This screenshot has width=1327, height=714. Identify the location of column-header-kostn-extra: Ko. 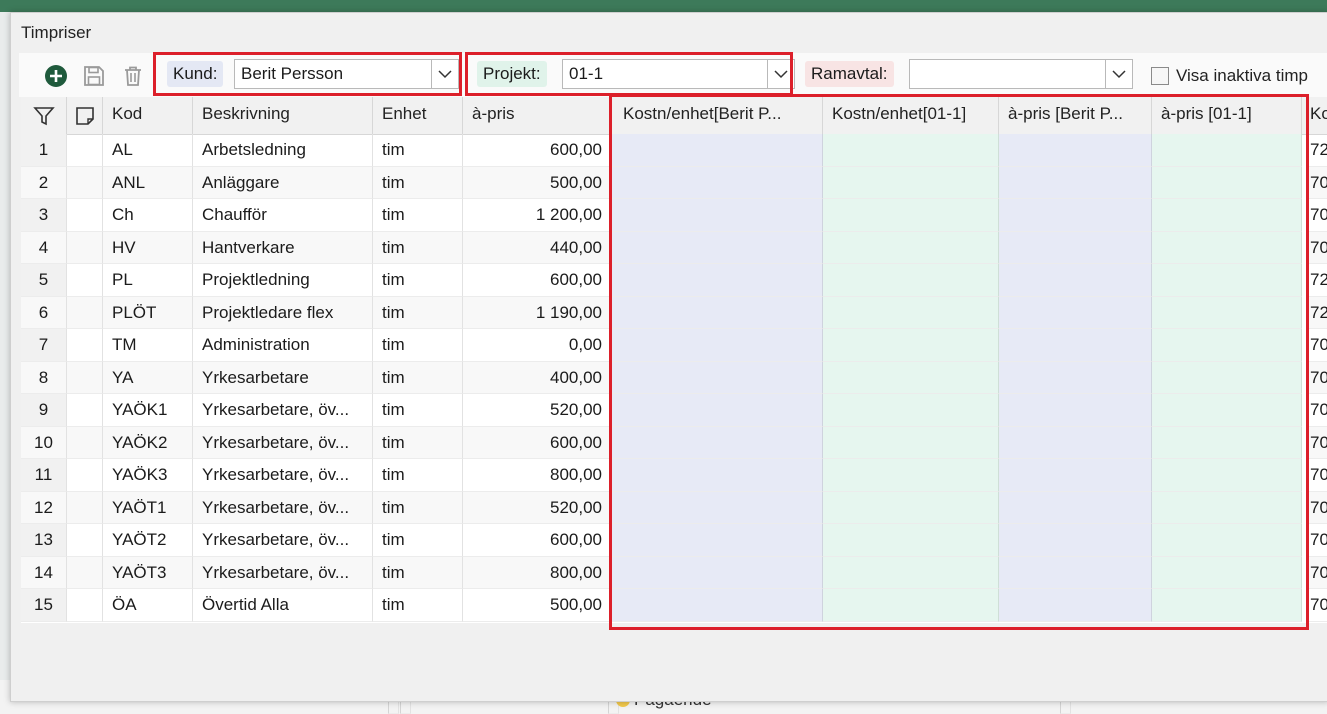
(1316, 115).